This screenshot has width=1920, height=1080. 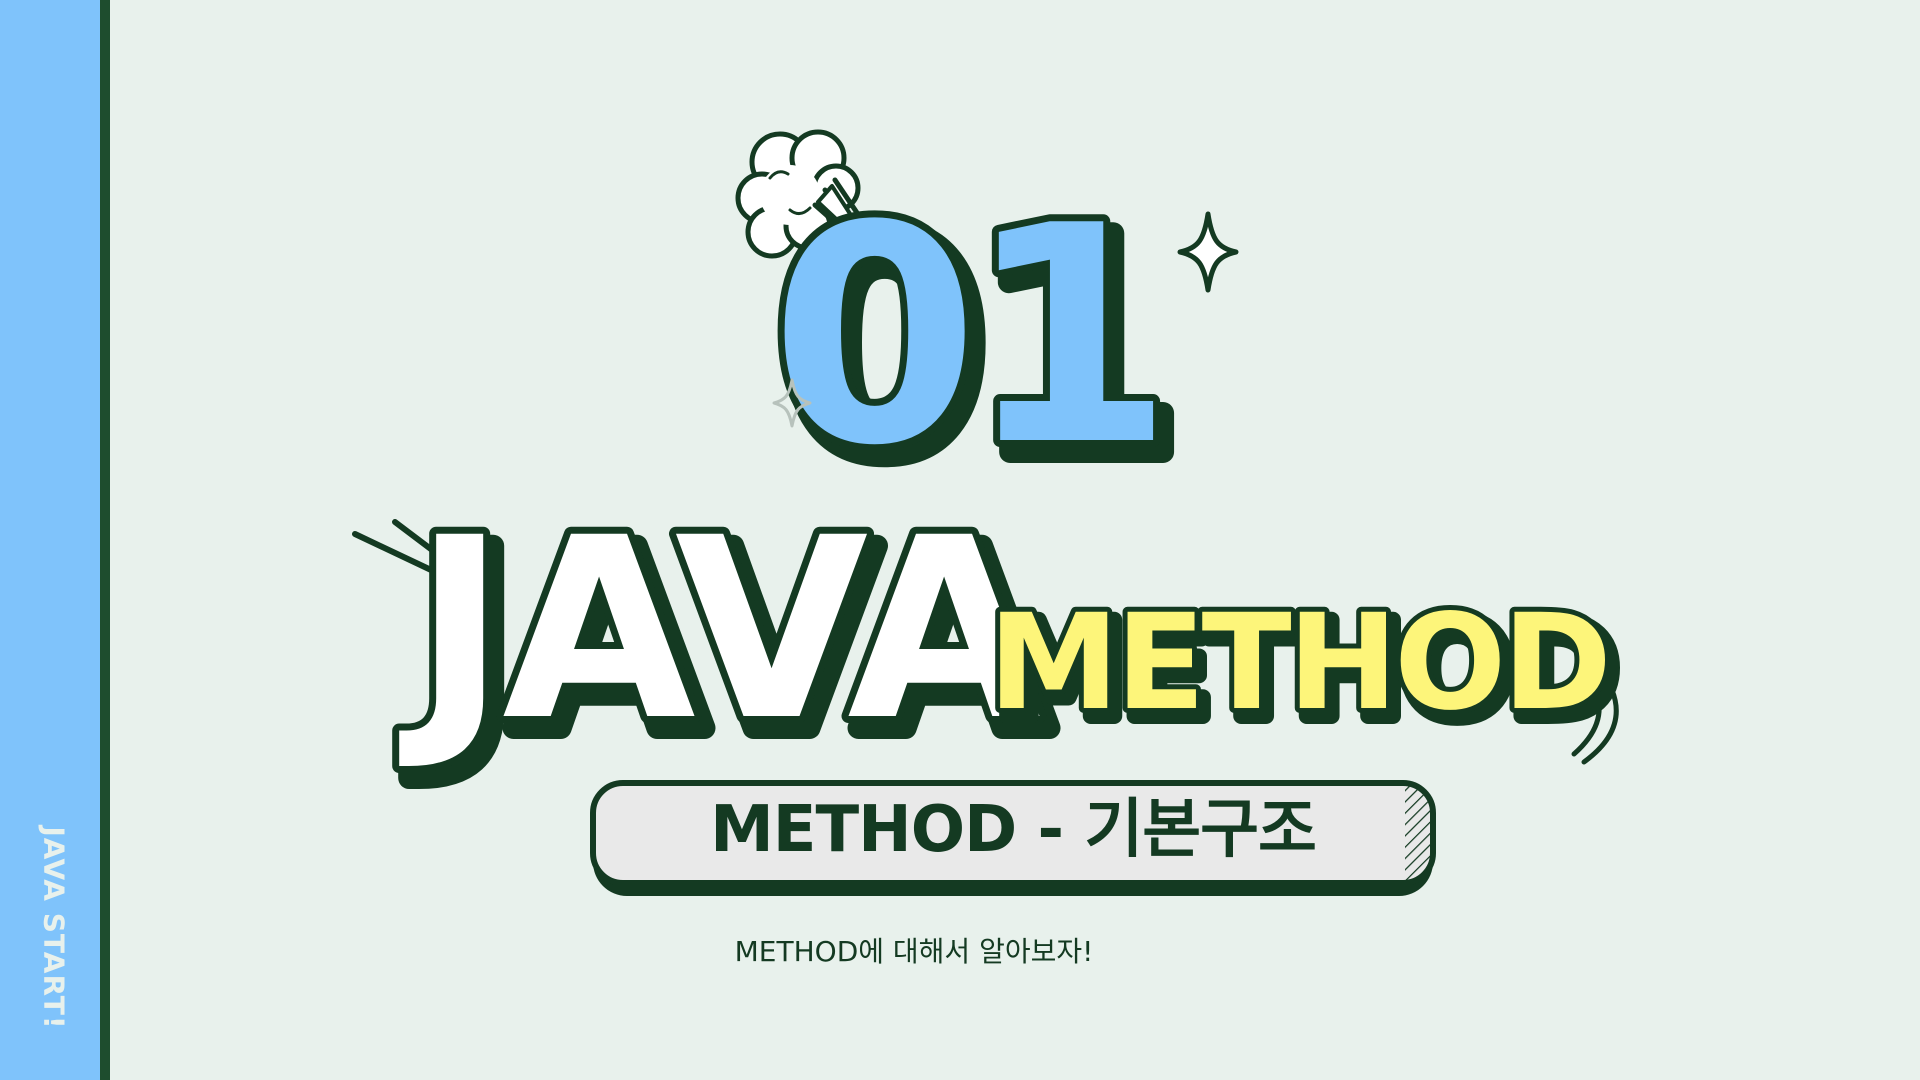 I want to click on title-accent-group: METHOD METHOD, so click(x=1305, y=668).